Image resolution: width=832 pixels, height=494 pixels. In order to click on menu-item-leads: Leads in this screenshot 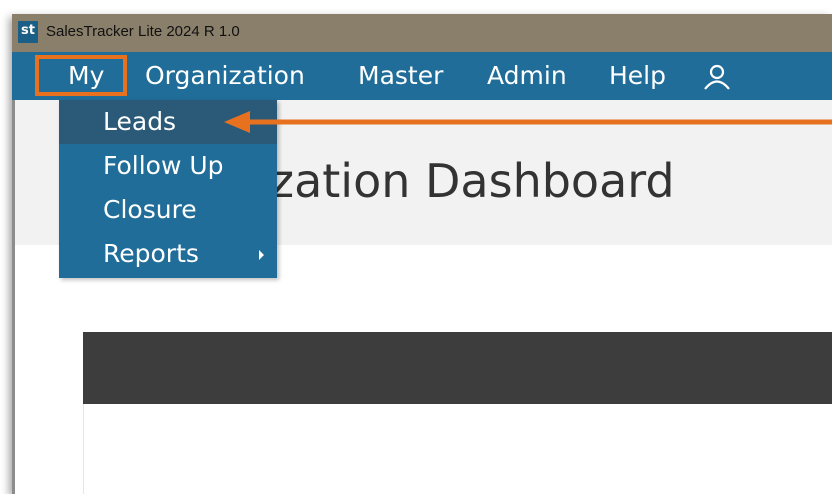, I will do `click(168, 122)`.